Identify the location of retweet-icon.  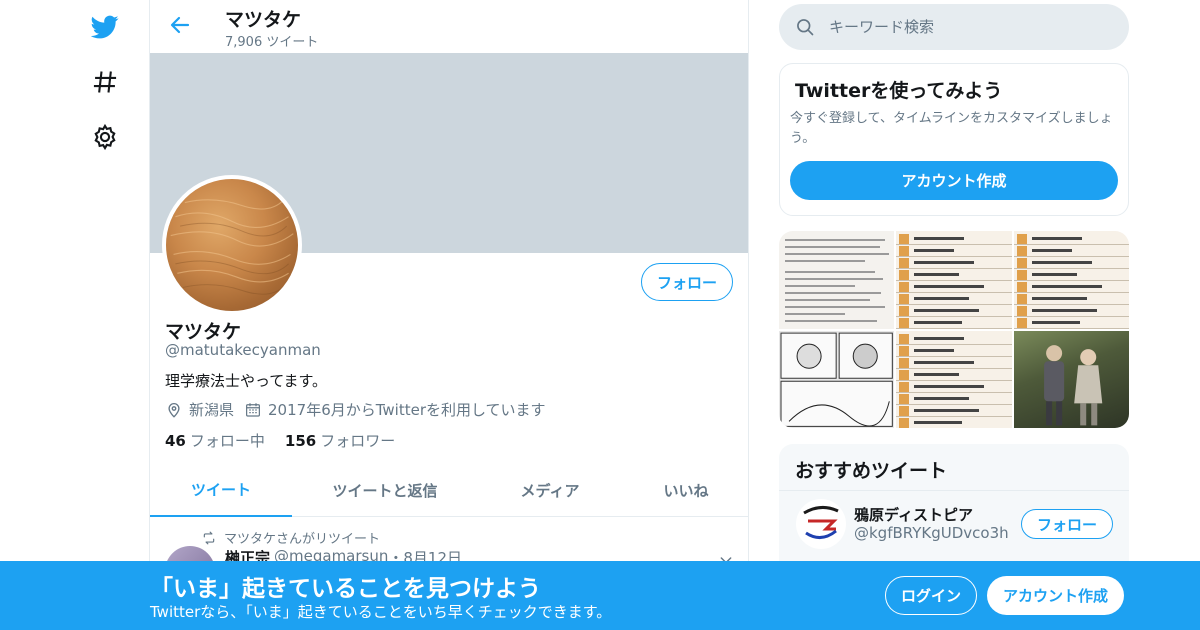
(209, 537).